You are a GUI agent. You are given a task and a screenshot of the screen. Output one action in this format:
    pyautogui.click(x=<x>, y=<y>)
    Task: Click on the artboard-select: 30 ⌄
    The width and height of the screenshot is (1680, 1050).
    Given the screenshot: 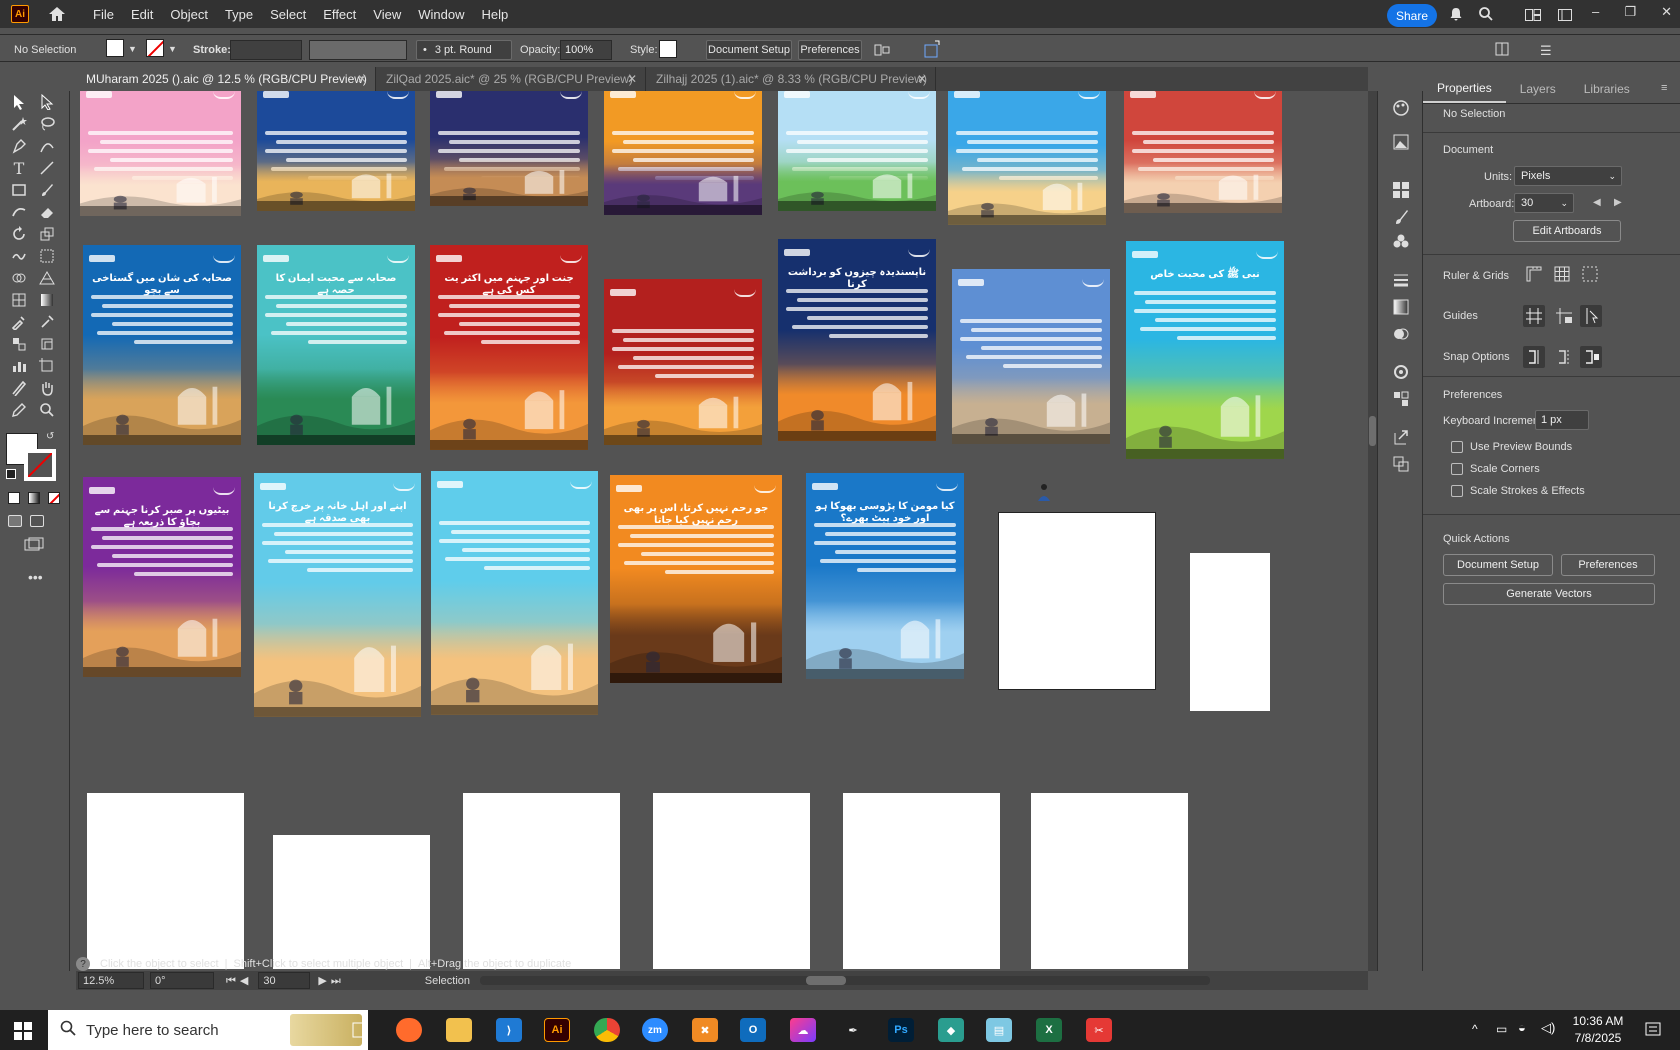 What is the action you would take?
    pyautogui.click(x=1544, y=203)
    